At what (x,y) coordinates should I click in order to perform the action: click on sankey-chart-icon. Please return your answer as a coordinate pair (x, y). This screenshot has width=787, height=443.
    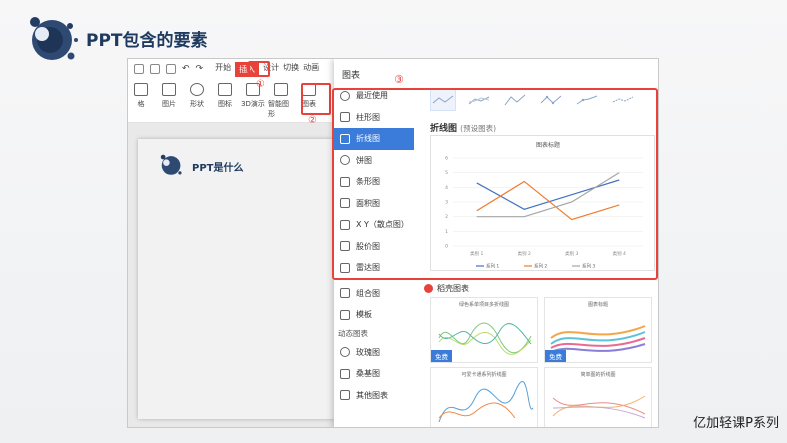
    Looking at the image, I should click on (345, 373).